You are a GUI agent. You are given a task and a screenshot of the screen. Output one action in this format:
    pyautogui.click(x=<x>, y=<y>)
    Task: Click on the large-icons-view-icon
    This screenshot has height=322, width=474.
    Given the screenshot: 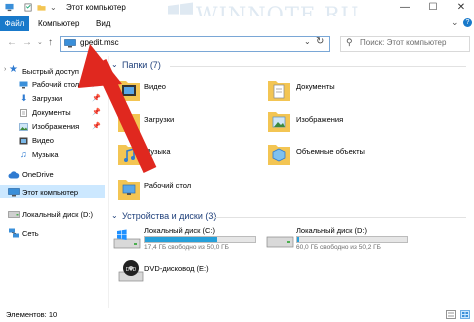 What is the action you would take?
    pyautogui.click(x=465, y=314)
    